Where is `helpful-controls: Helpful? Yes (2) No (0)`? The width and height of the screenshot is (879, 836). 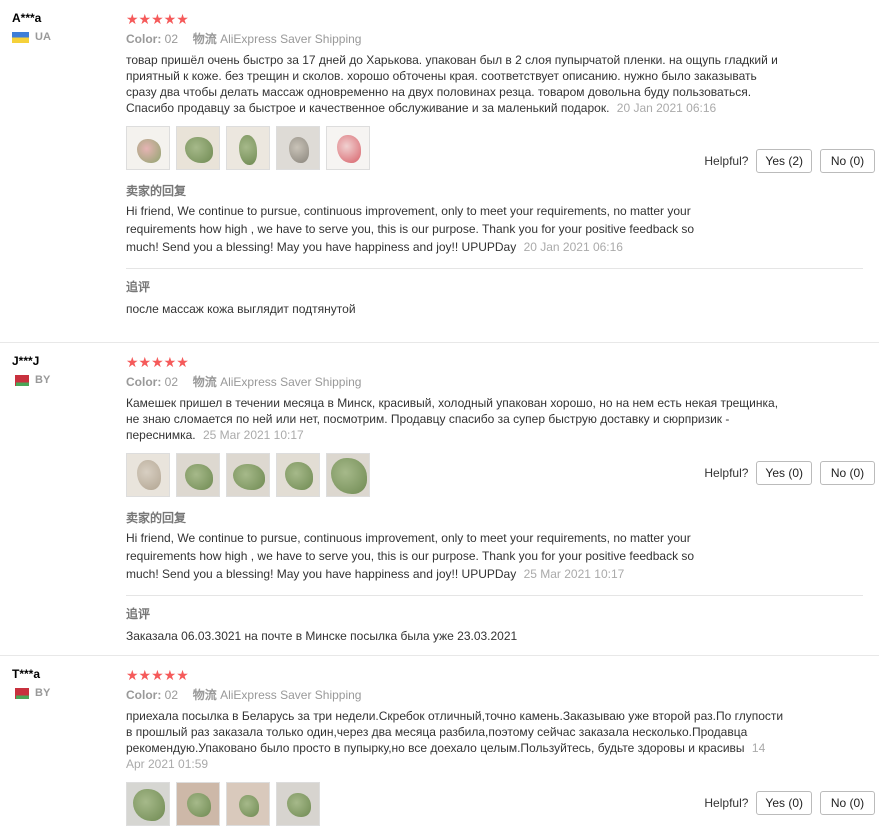
helpful-controls: Helpful? Yes (2) No (0) is located at coordinates (789, 161).